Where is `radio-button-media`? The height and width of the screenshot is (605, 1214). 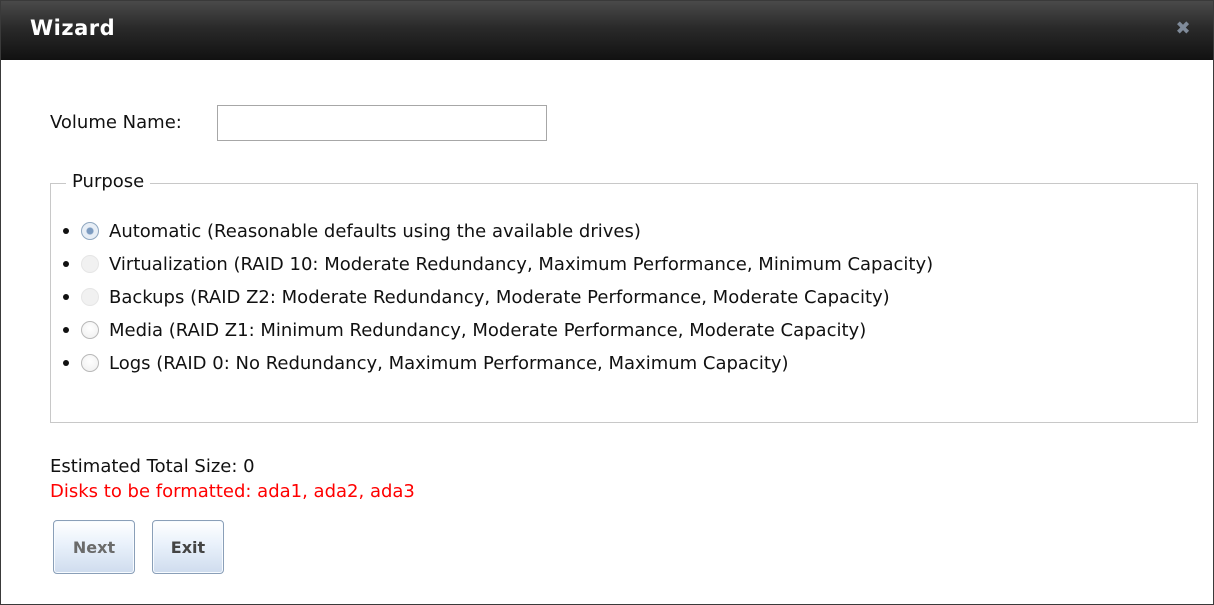
radio-button-media is located at coordinates (90, 330).